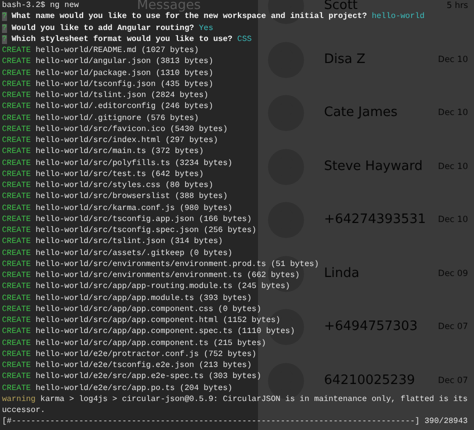 Image resolution: width=474 pixels, height=430 pixels. Describe the element at coordinates (117, 118) in the screenshot. I see `file-path: hello-world/.gitignore (576 bytes)` at that location.